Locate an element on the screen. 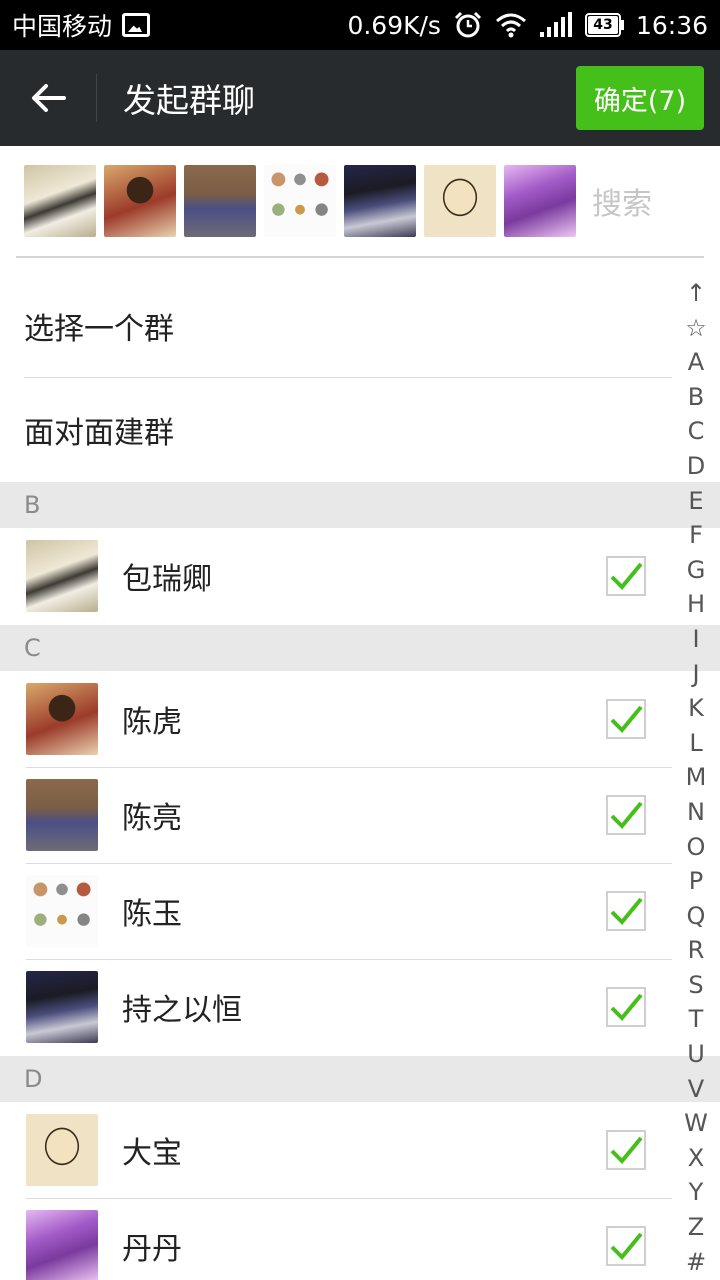  contact-name: 大宝 is located at coordinates (152, 1153).